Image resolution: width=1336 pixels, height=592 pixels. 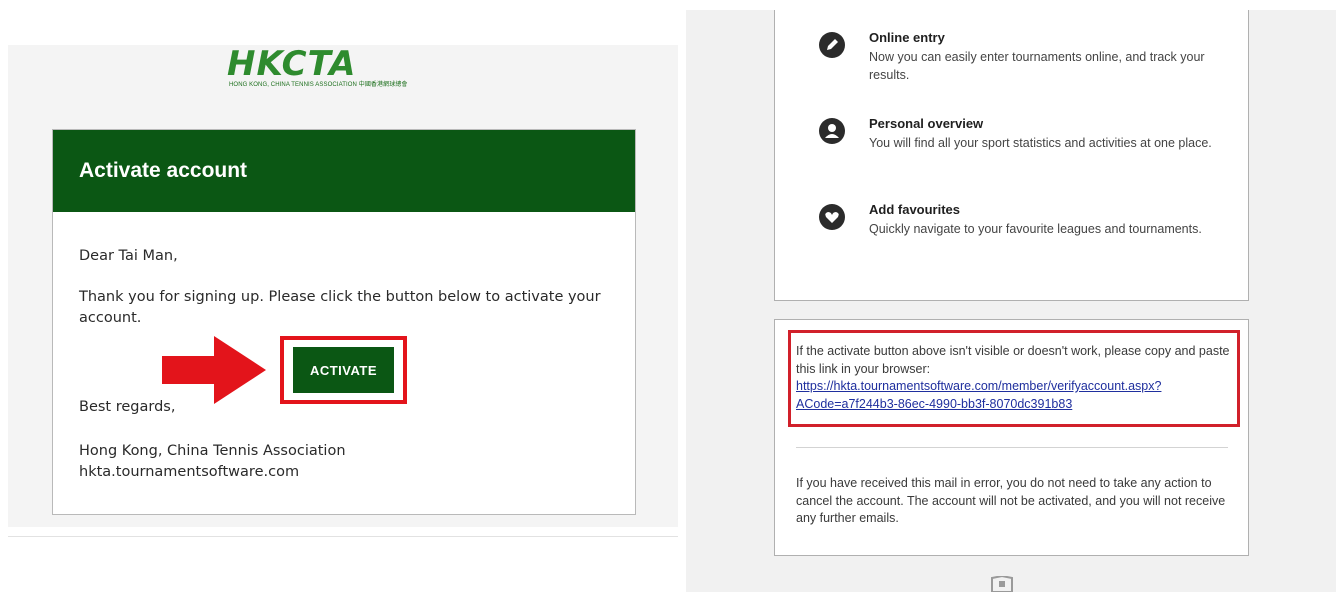 I want to click on email-greeting: Dear Tai Man,, so click(x=128, y=256).